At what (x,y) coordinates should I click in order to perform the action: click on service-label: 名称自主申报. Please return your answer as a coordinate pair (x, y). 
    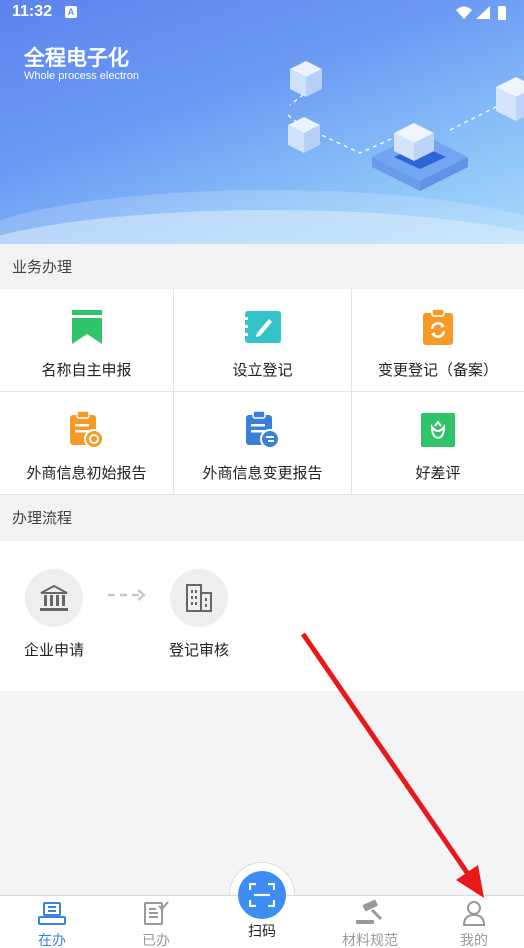
    Looking at the image, I should click on (86, 370).